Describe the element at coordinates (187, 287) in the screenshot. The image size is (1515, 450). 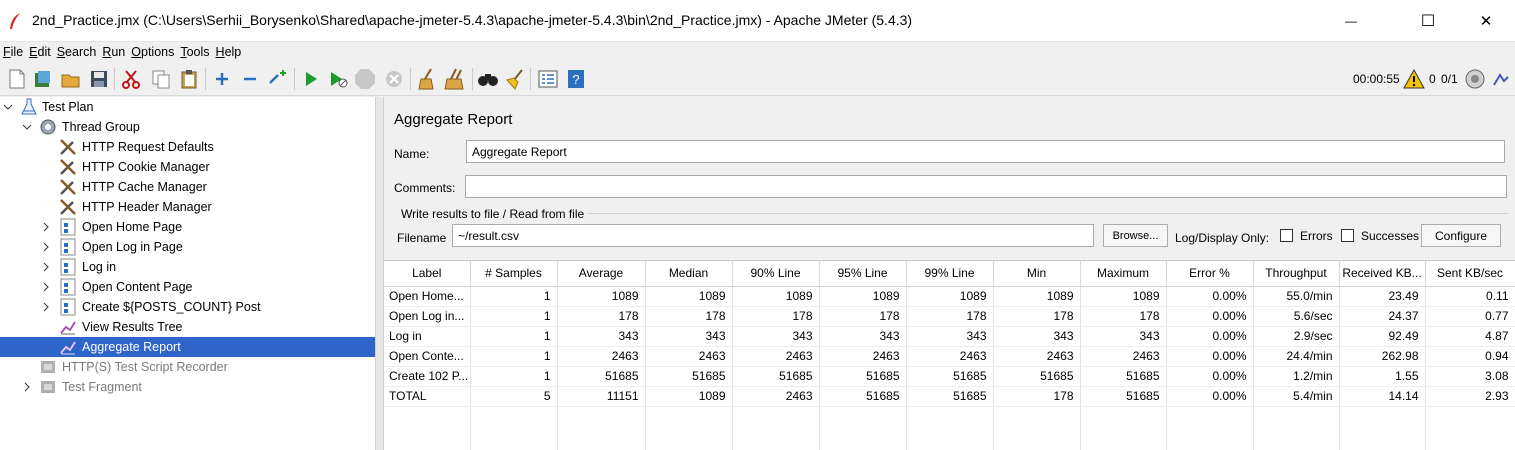
I see `tree-item-open-content-page: Open Content Page` at that location.